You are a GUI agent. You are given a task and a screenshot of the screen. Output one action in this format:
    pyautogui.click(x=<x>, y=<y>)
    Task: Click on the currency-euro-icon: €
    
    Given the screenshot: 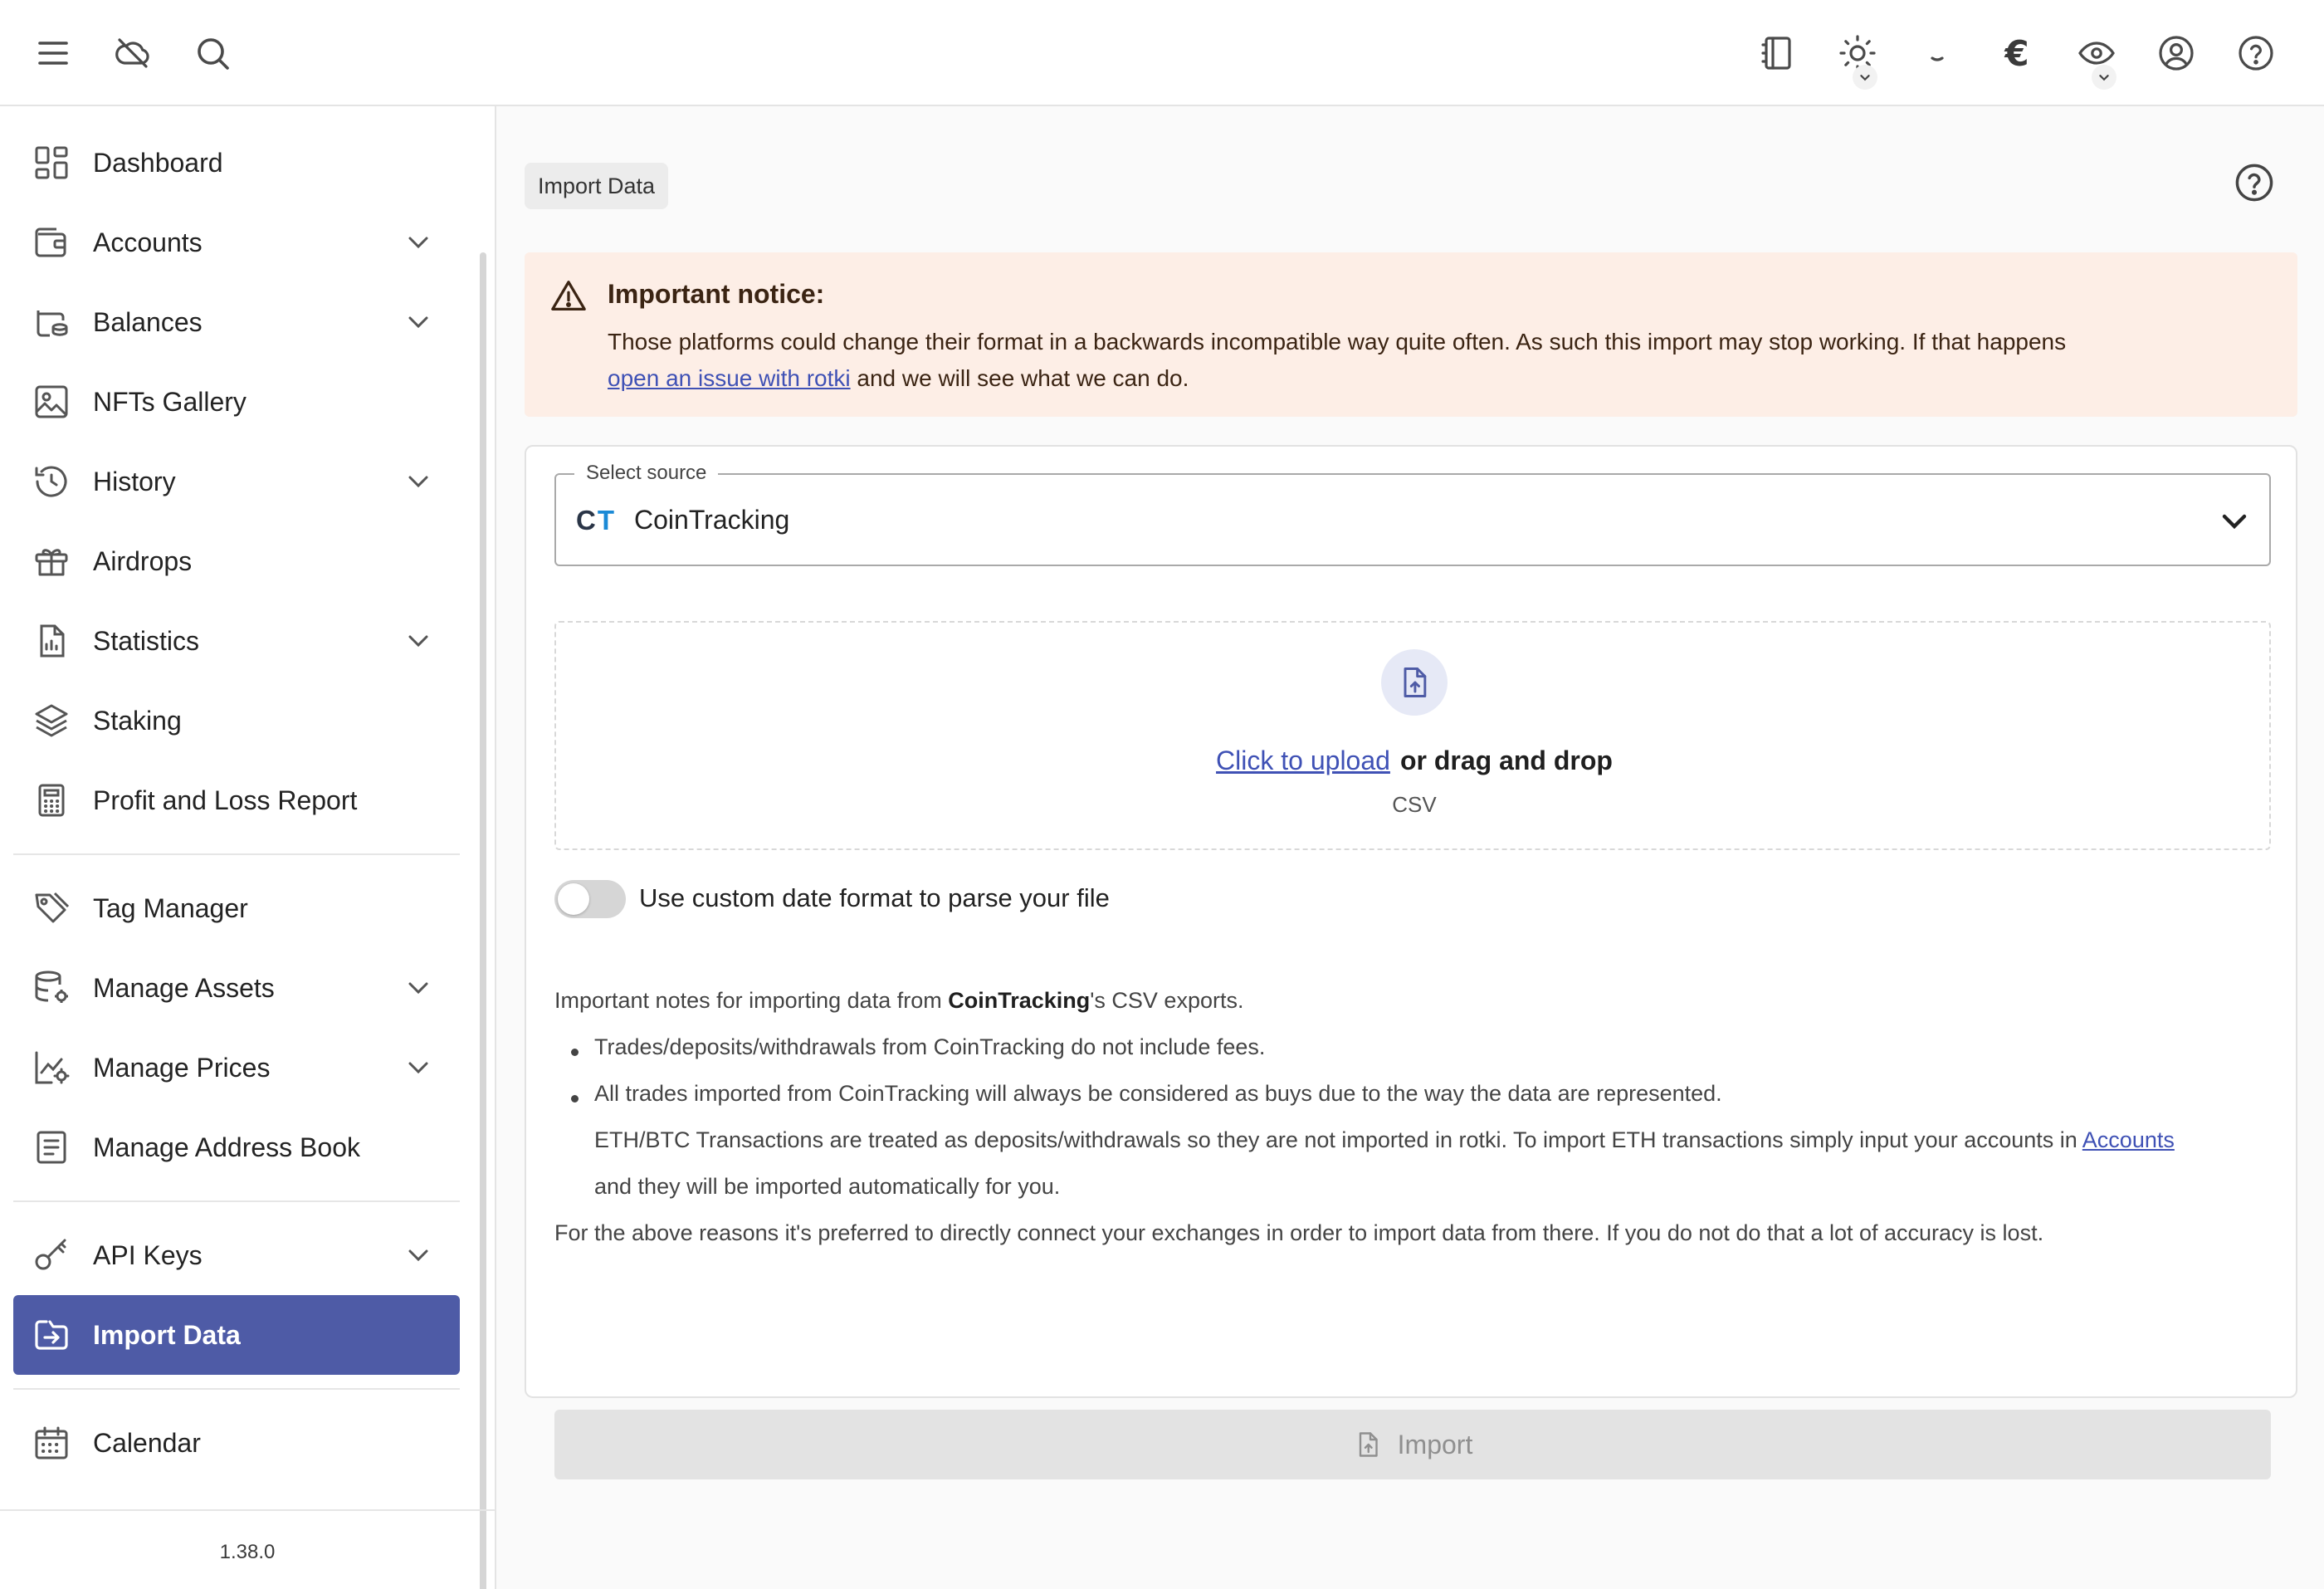 What is the action you would take?
    pyautogui.click(x=2016, y=53)
    